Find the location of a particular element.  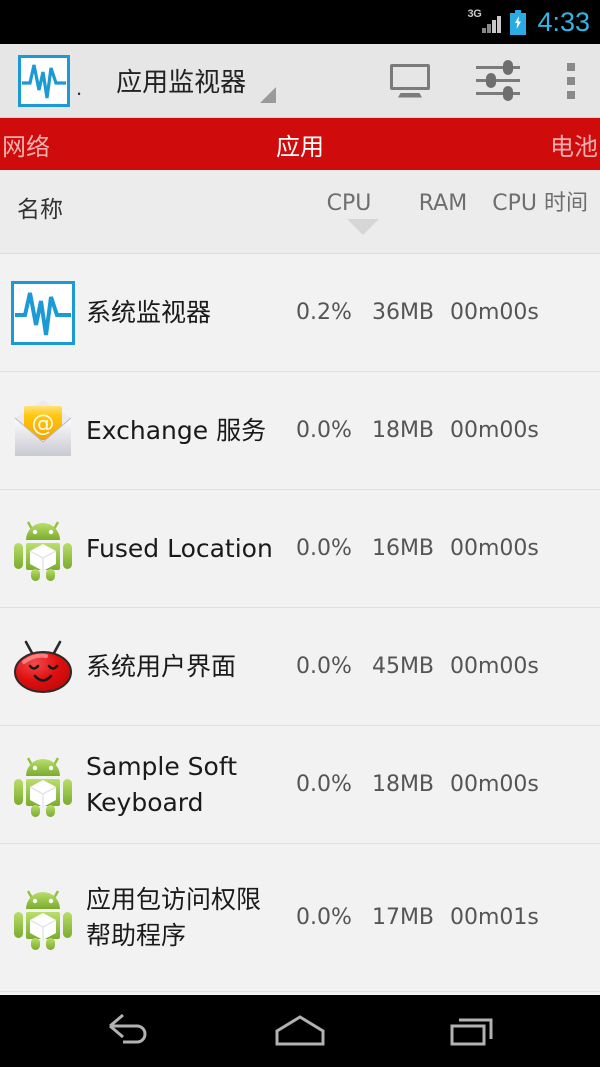

app-ram: 16MB is located at coordinates (403, 548).